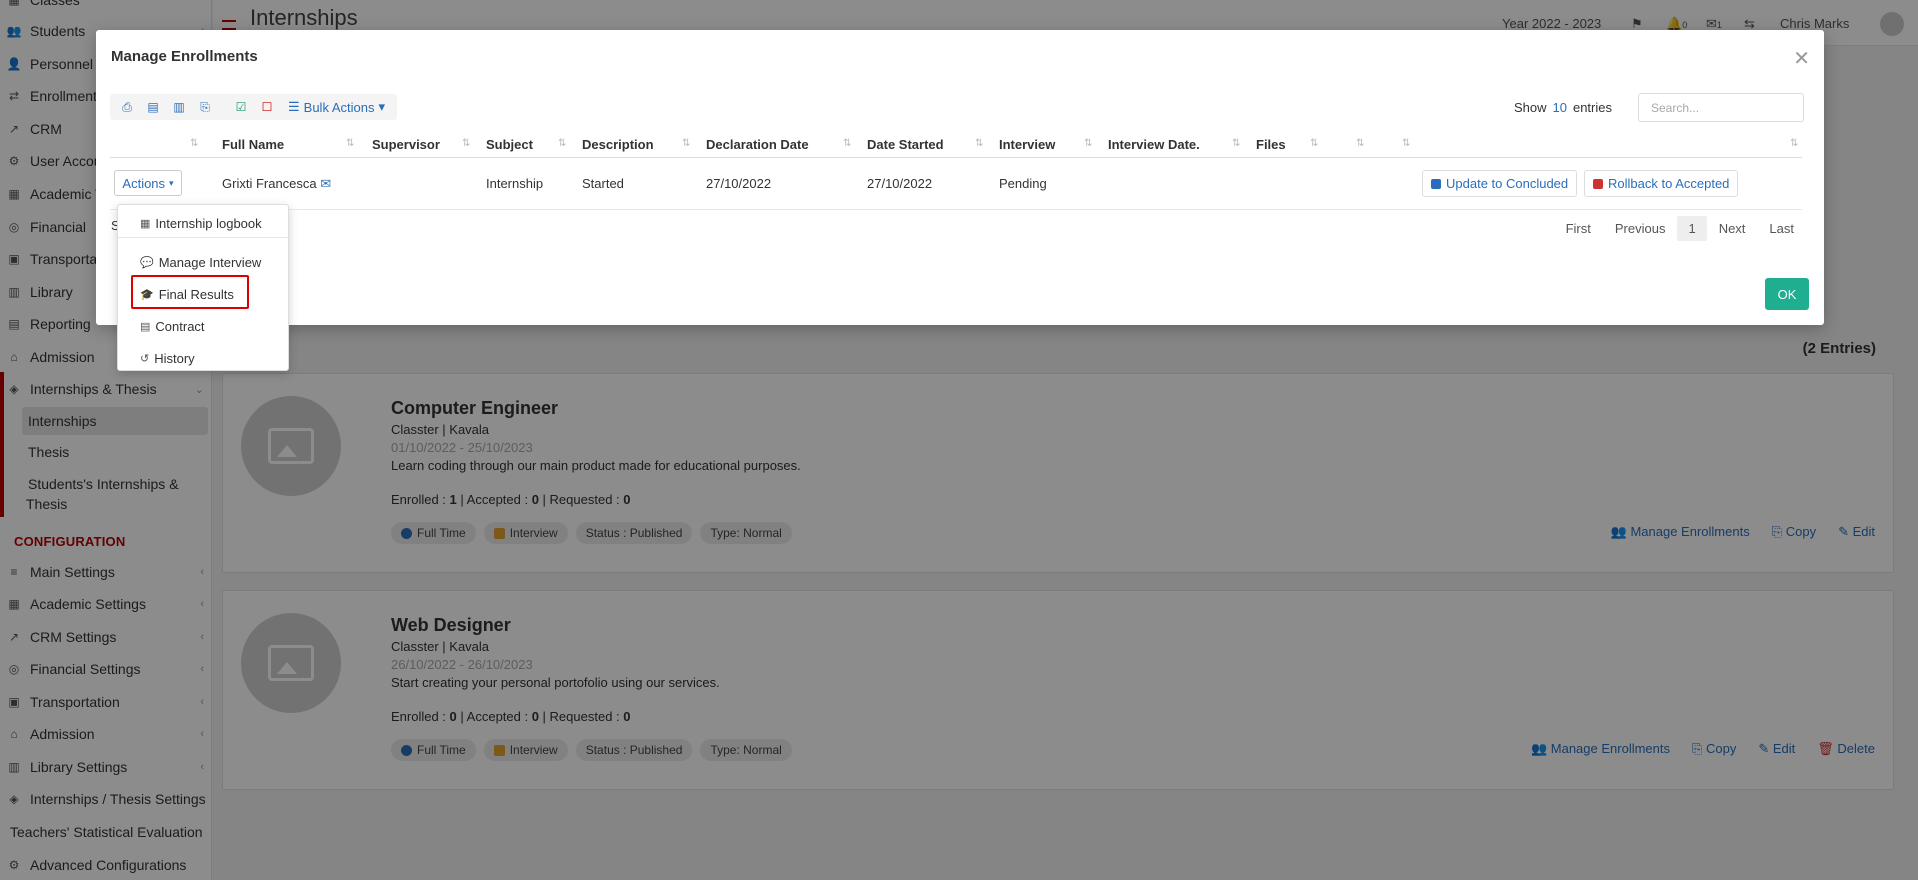 Image resolution: width=1918 pixels, height=880 pixels. What do you see at coordinates (1640, 228) in the screenshot?
I see `pager-previous: Previous` at bounding box center [1640, 228].